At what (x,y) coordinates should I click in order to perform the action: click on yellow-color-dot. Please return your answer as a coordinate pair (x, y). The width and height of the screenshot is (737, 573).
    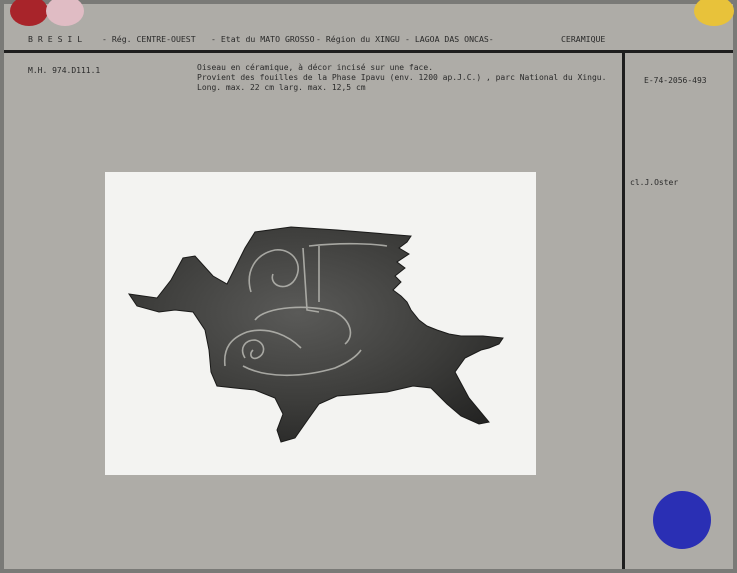
    Looking at the image, I should click on (714, 13).